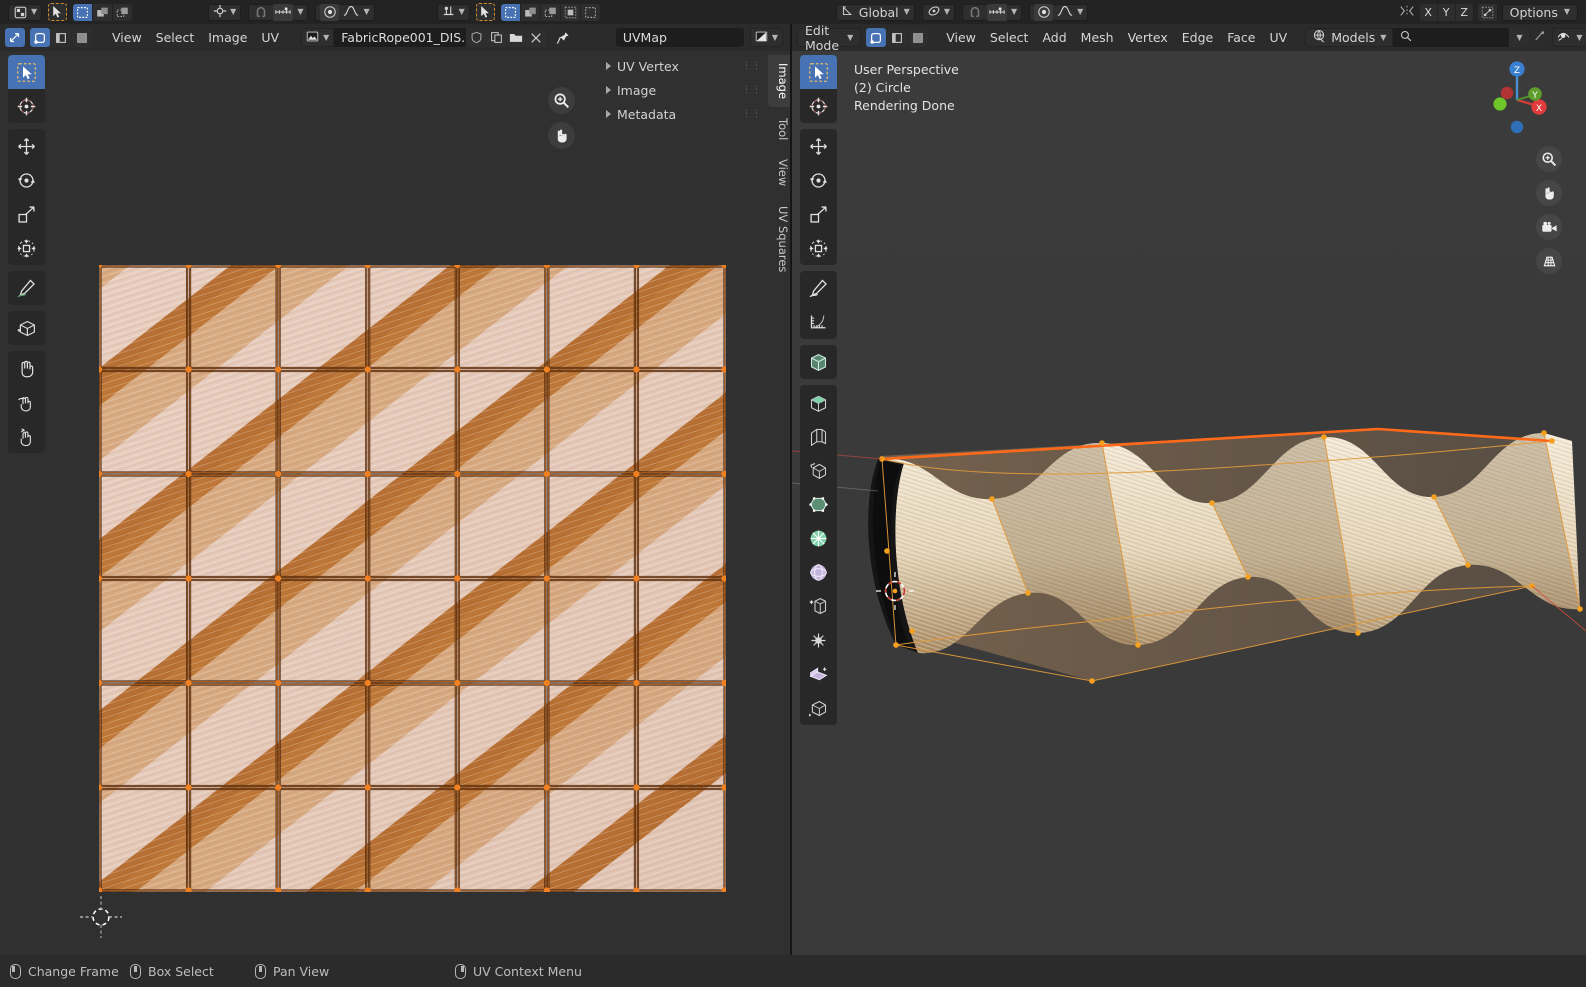 Image resolution: width=1586 pixels, height=987 pixels. Describe the element at coordinates (516, 37) in the screenshot. I see `folder-icon` at that location.